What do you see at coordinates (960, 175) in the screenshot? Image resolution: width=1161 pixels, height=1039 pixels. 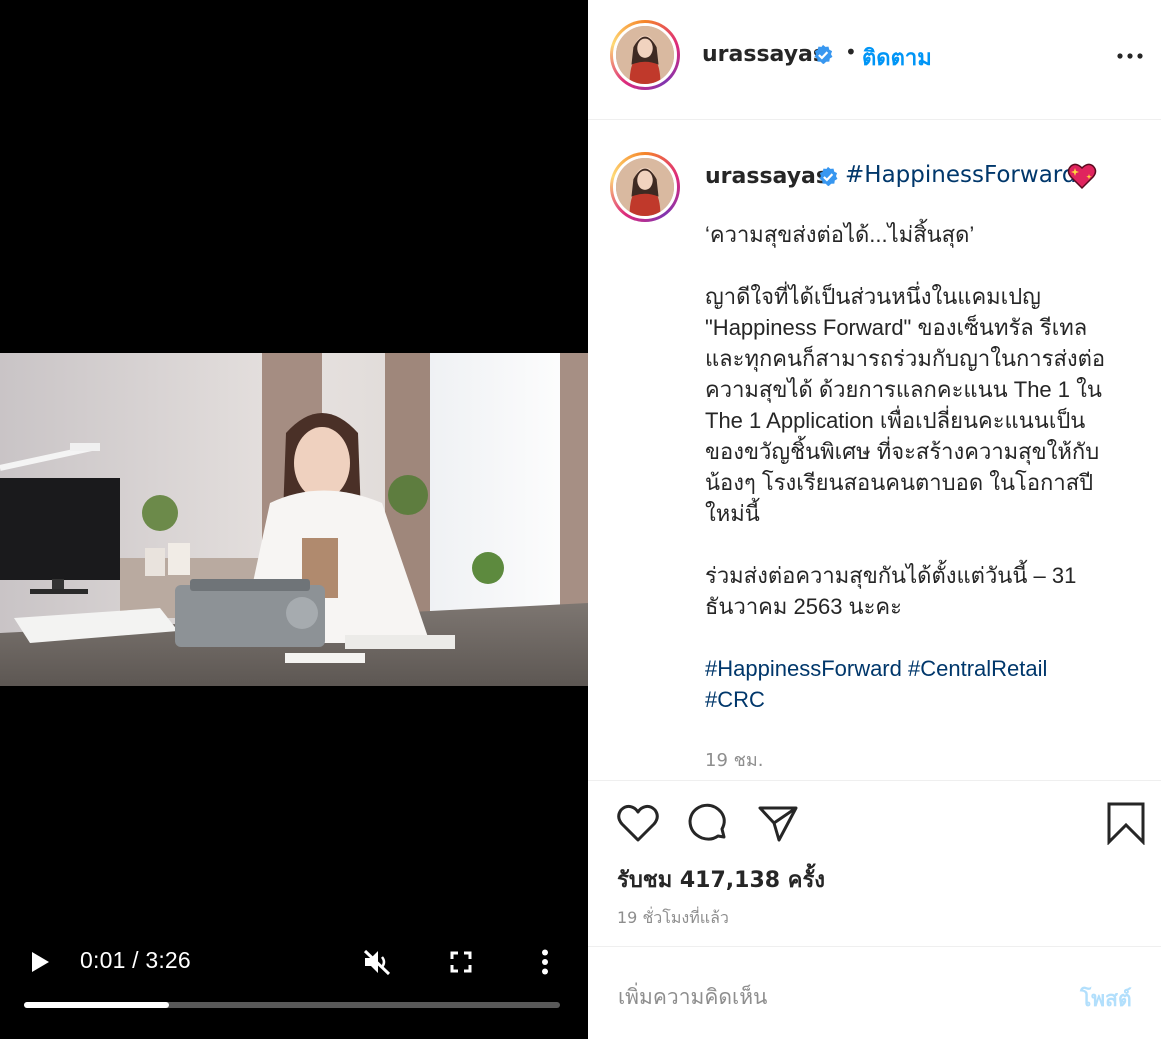 I see `caption-hashtag-link: #HappinessForward` at bounding box center [960, 175].